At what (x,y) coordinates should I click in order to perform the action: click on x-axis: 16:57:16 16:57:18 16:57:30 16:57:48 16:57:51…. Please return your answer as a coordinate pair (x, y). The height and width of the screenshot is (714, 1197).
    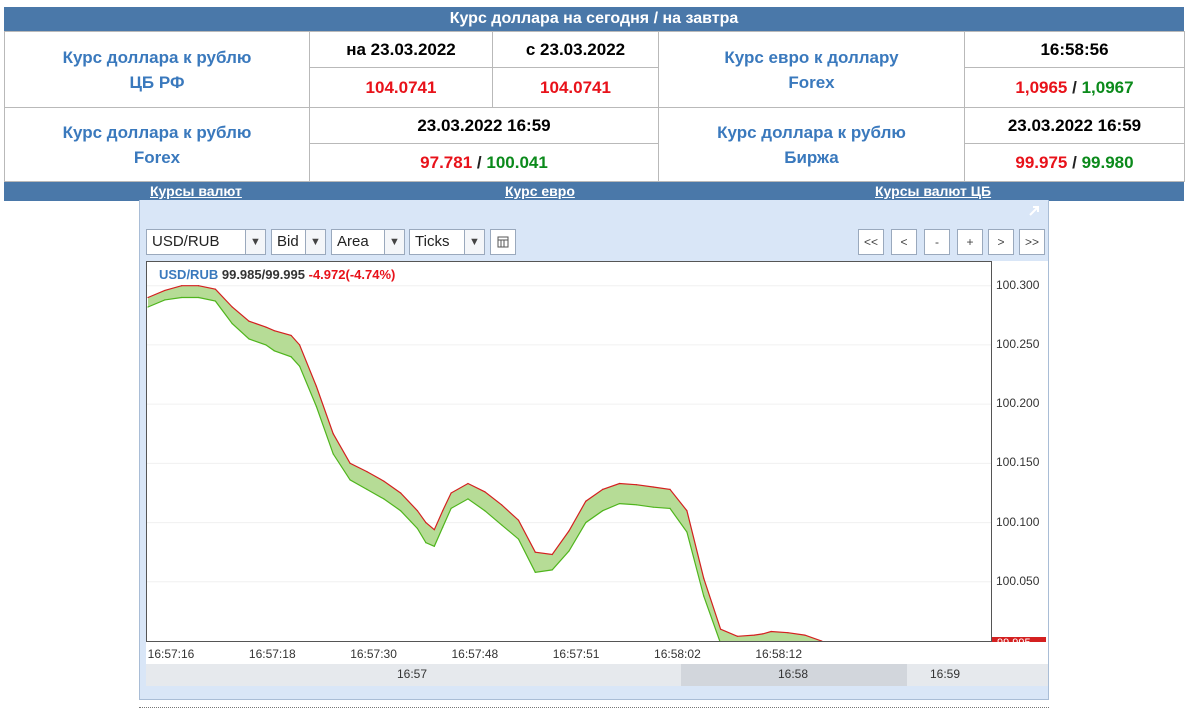
    Looking at the image, I should click on (597, 653).